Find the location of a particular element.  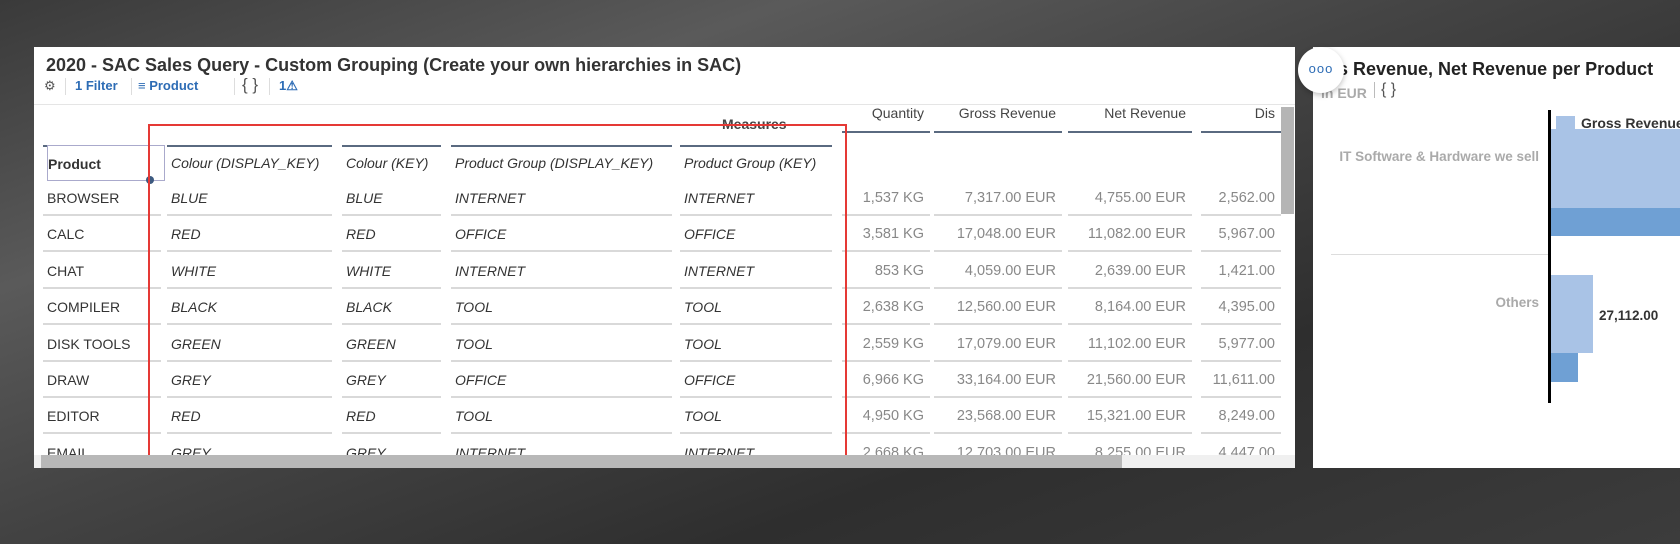

cell-quantity: 1,537 KG is located at coordinates (886, 198).